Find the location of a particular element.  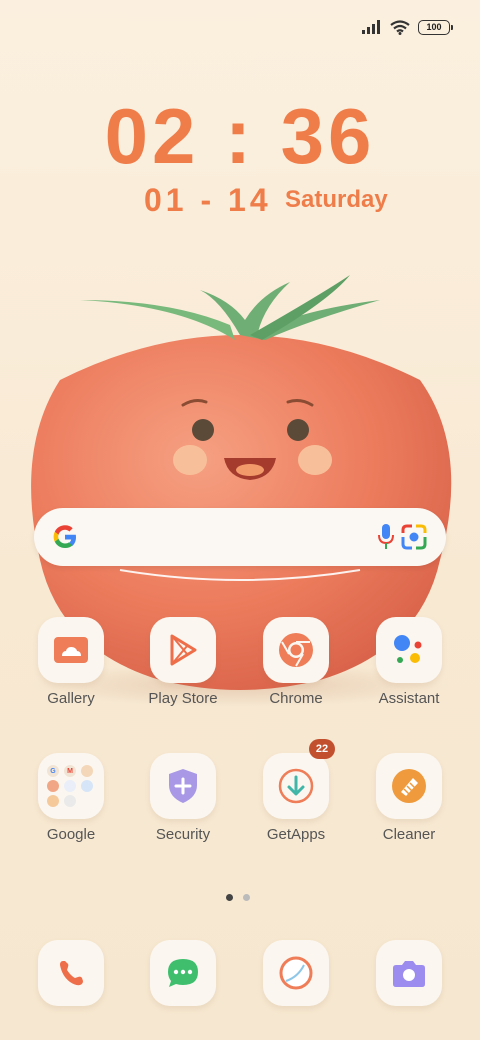

battery-indicator: 100 is located at coordinates (435, 27).